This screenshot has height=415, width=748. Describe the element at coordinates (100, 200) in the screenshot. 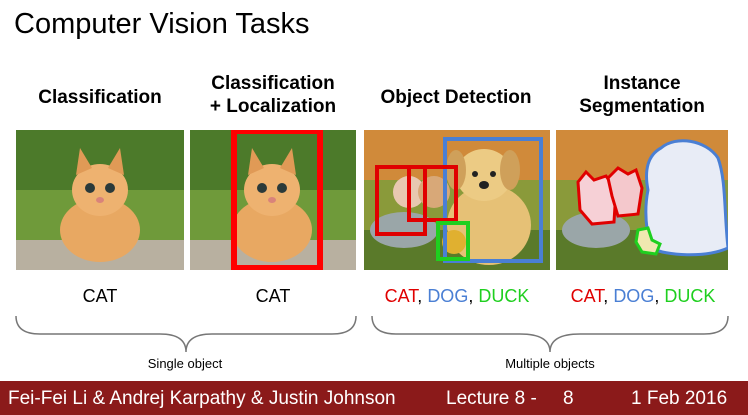

I see `kitten-image-classification` at that location.